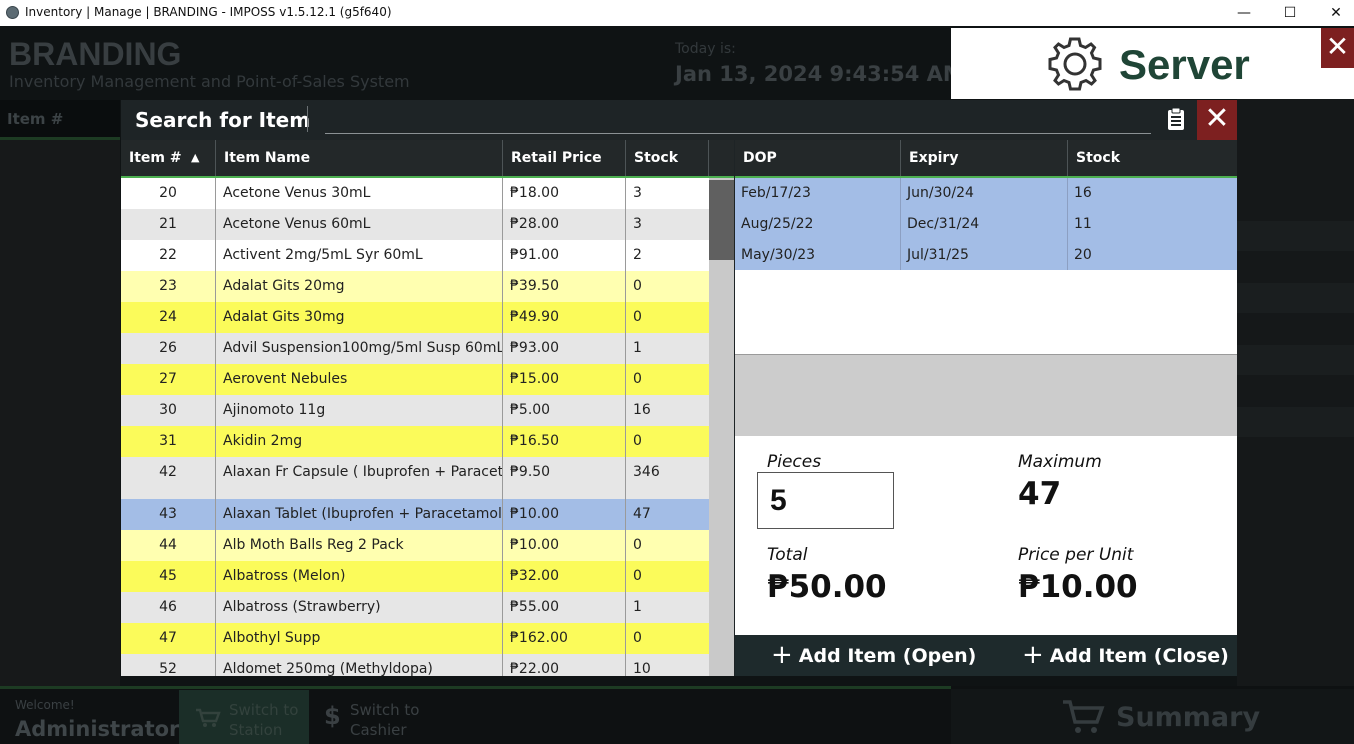 The height and width of the screenshot is (744, 1354). Describe the element at coordinates (359, 286) in the screenshot. I see `item-name-cell: Adalat Gits 20mg` at that location.